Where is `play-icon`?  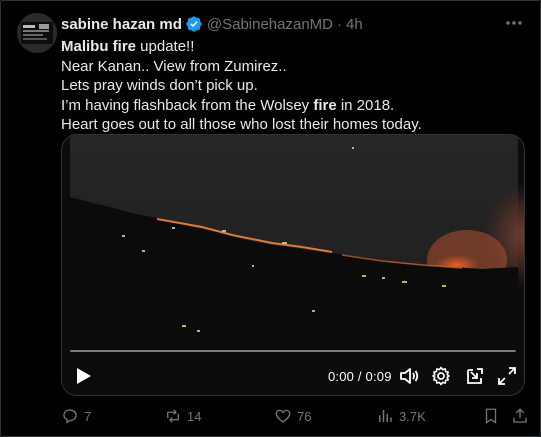
play-icon is located at coordinates (83, 376).